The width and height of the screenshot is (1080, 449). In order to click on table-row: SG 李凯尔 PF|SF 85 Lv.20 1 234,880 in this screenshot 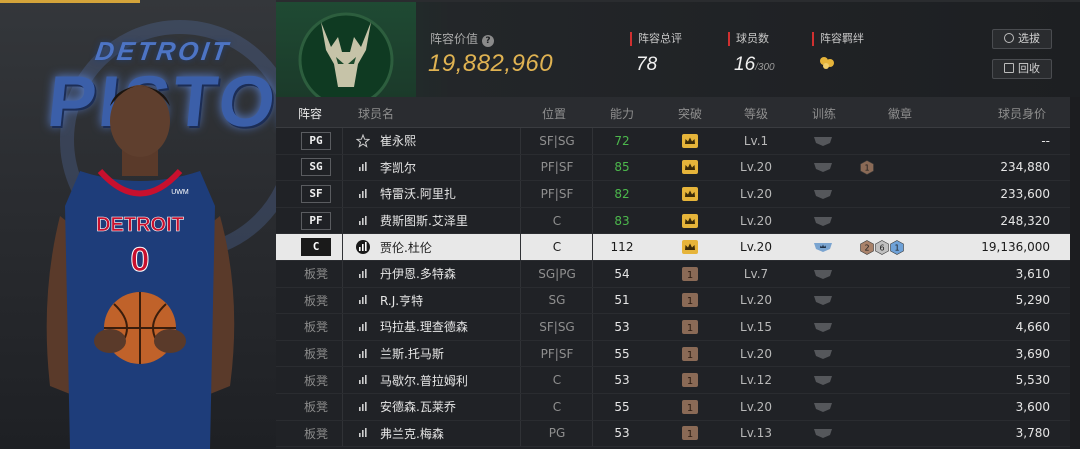, I will do `click(673, 168)`.